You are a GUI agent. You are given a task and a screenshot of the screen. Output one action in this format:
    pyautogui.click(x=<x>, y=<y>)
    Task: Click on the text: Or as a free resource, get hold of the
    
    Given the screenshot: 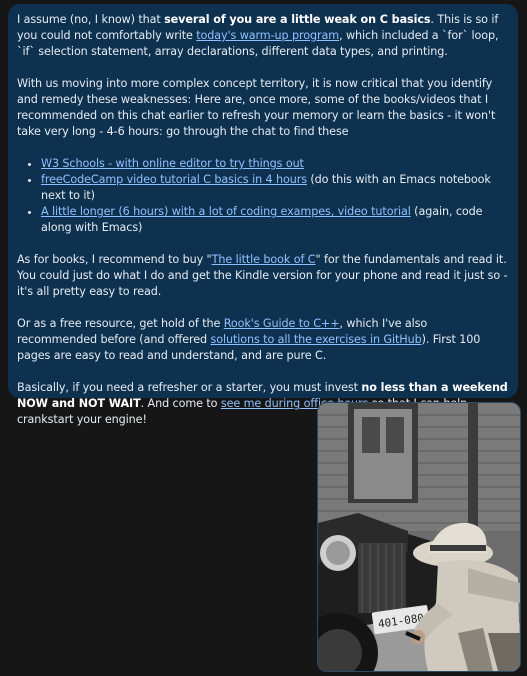 What is the action you would take?
    pyautogui.click(x=120, y=323)
    